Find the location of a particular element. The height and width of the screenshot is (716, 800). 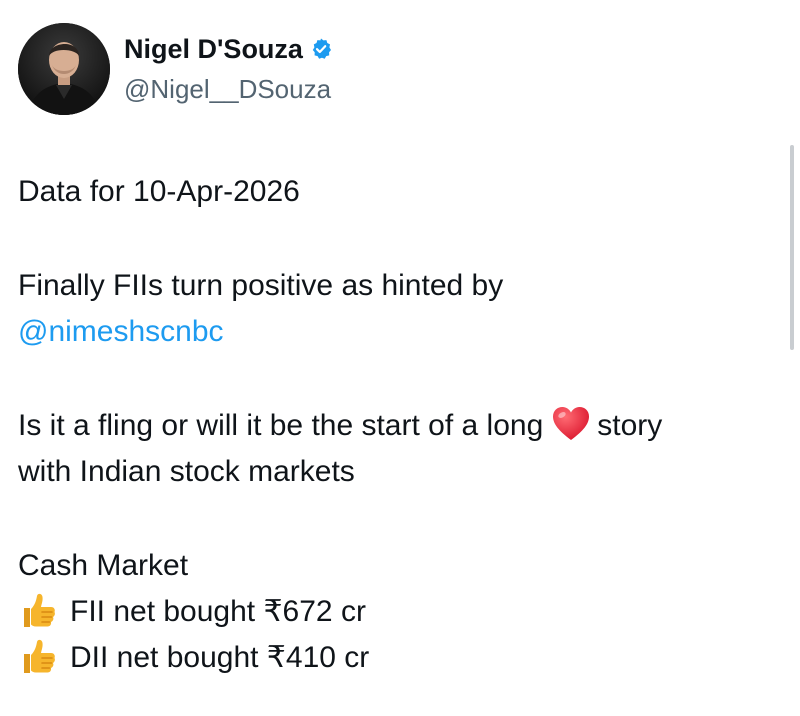

profile-photo-avatar-icon is located at coordinates (64, 69).